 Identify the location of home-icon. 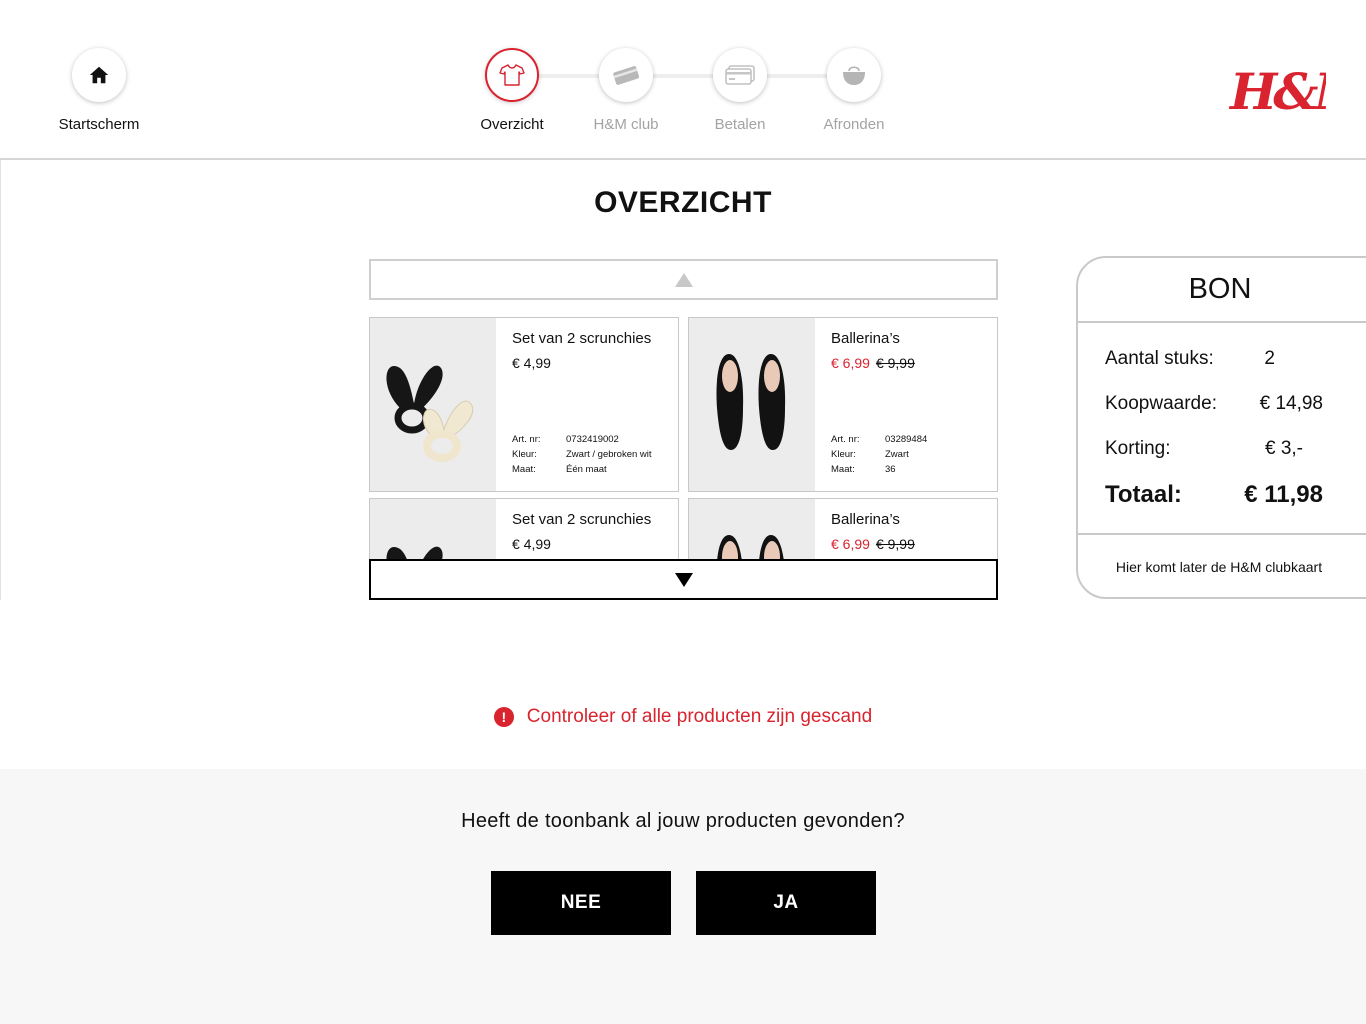
(99, 75).